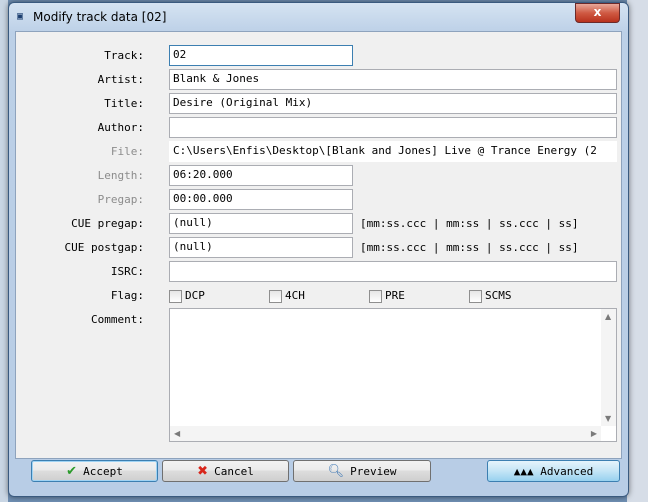  I want to click on cue-postgap-format-hint: [mm:ss.ccc | mm:ss | ss.ccc | ss], so click(469, 247).